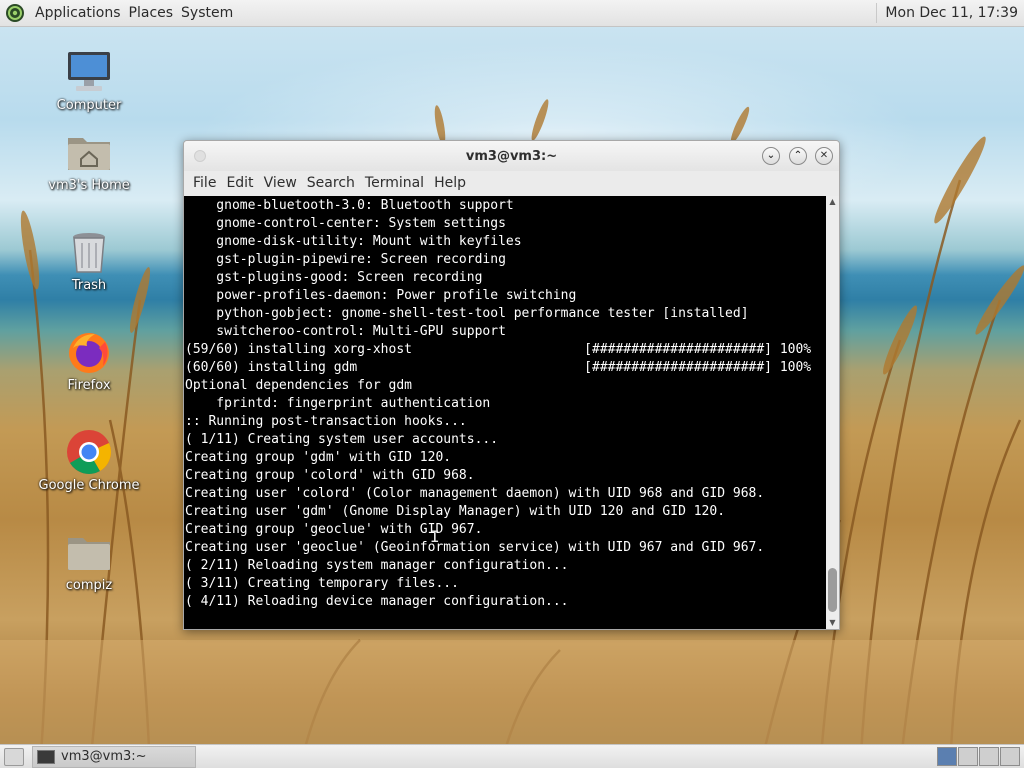  I want to click on window-menu-icon, so click(200, 156).